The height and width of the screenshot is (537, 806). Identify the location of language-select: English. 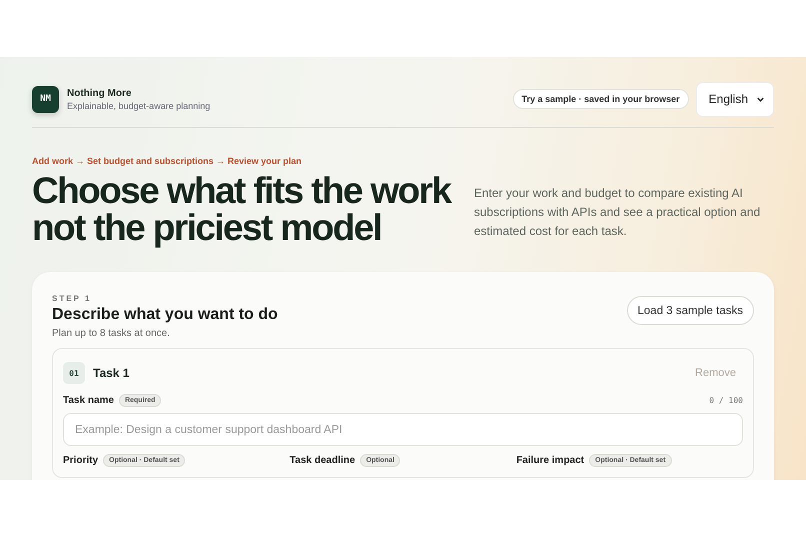
(735, 99).